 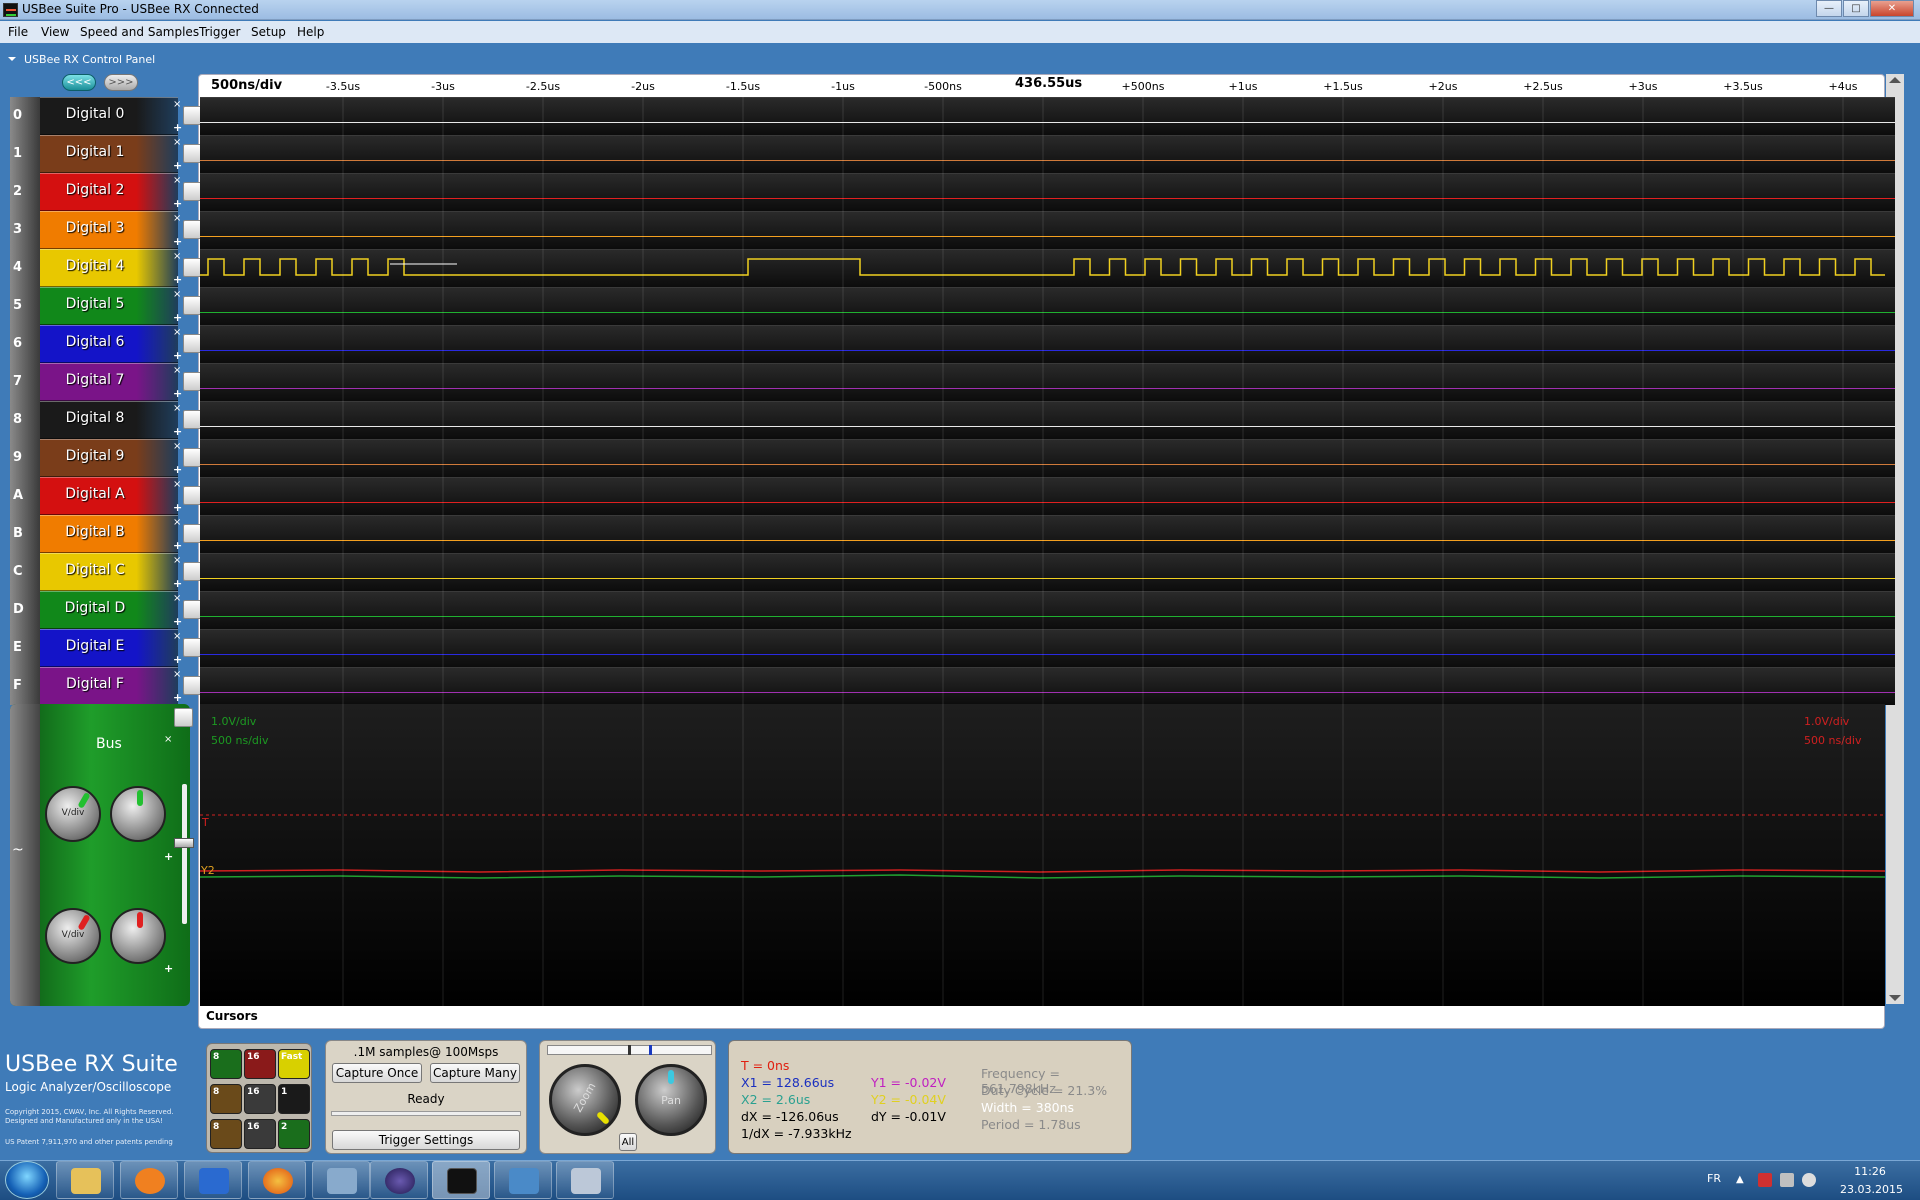 I want to click on channel-label-cell: Digital D × +, so click(x=111, y=610).